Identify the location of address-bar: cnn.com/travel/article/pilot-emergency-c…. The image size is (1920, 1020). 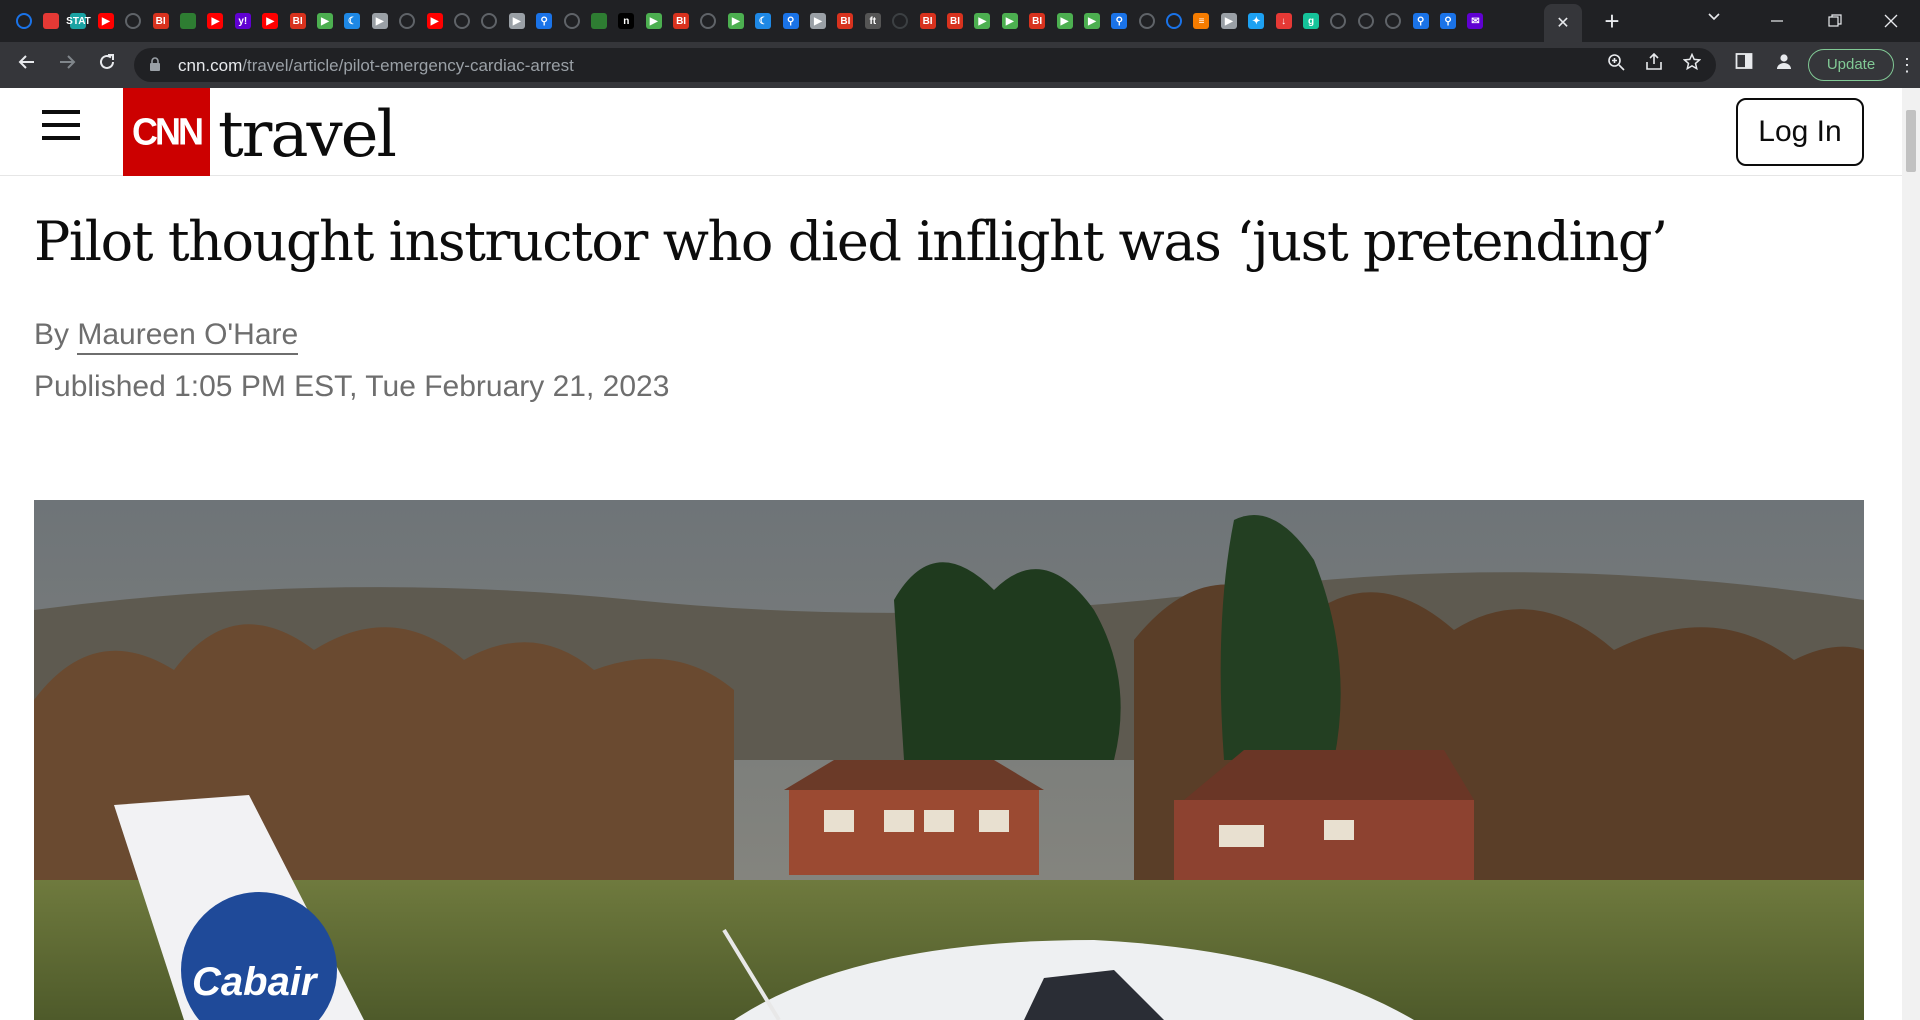
(925, 65).